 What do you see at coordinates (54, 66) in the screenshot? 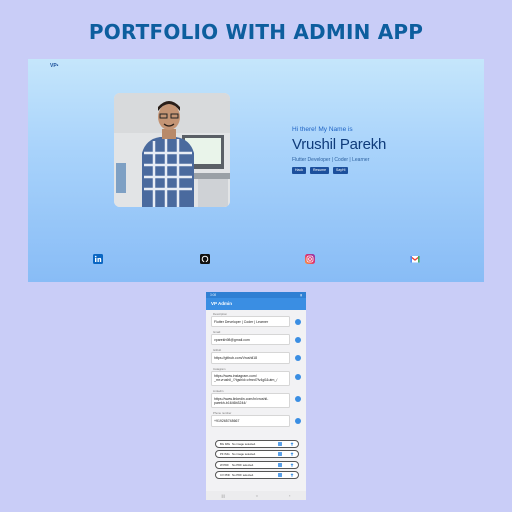
I see `site-logo: VP•` at bounding box center [54, 66].